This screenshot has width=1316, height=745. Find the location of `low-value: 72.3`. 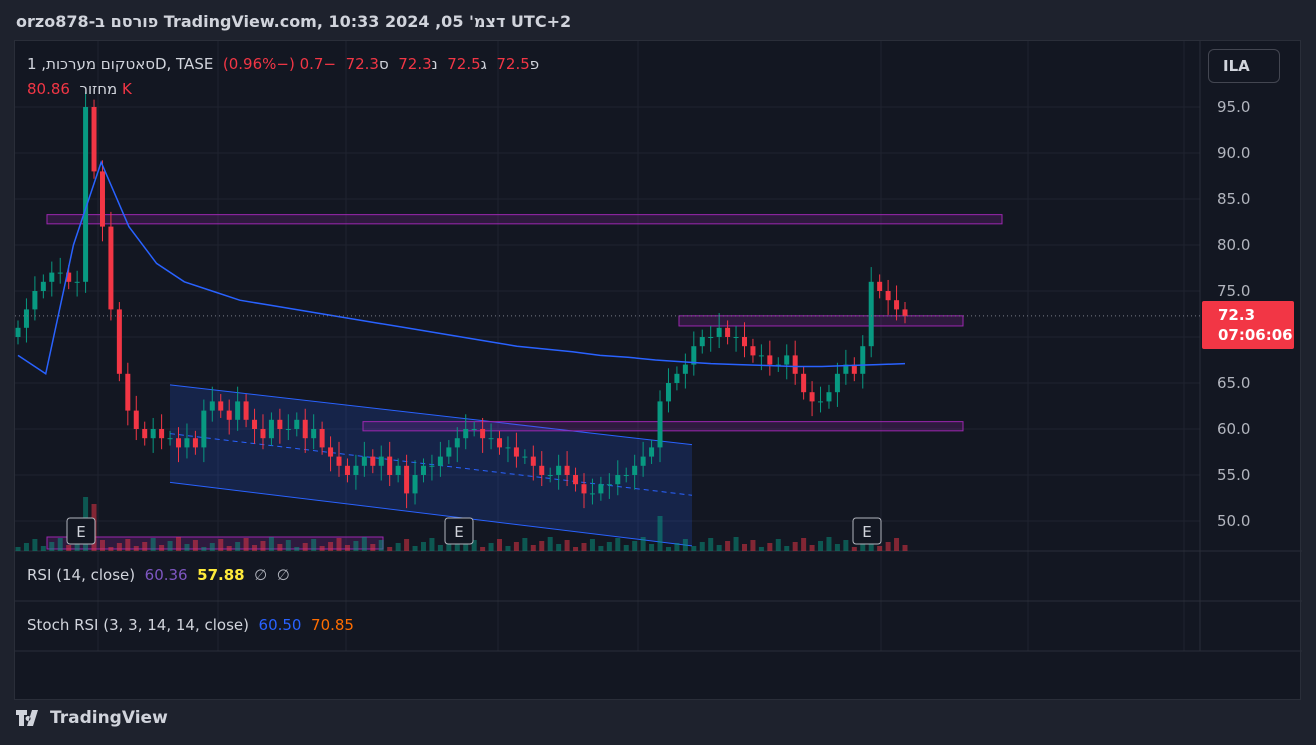

low-value: 72.3 is located at coordinates (415, 64).